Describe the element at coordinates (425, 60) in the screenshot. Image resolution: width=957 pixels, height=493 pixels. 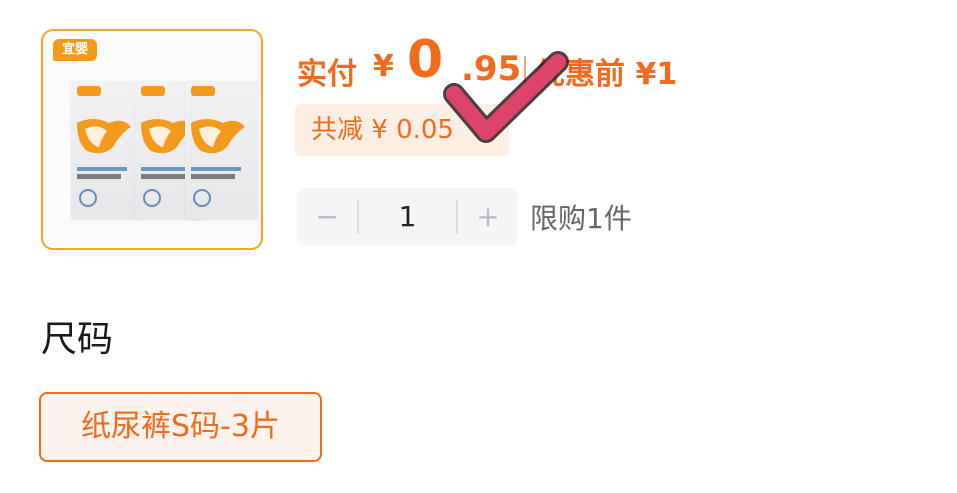
I see `price-integer: 0` at that location.